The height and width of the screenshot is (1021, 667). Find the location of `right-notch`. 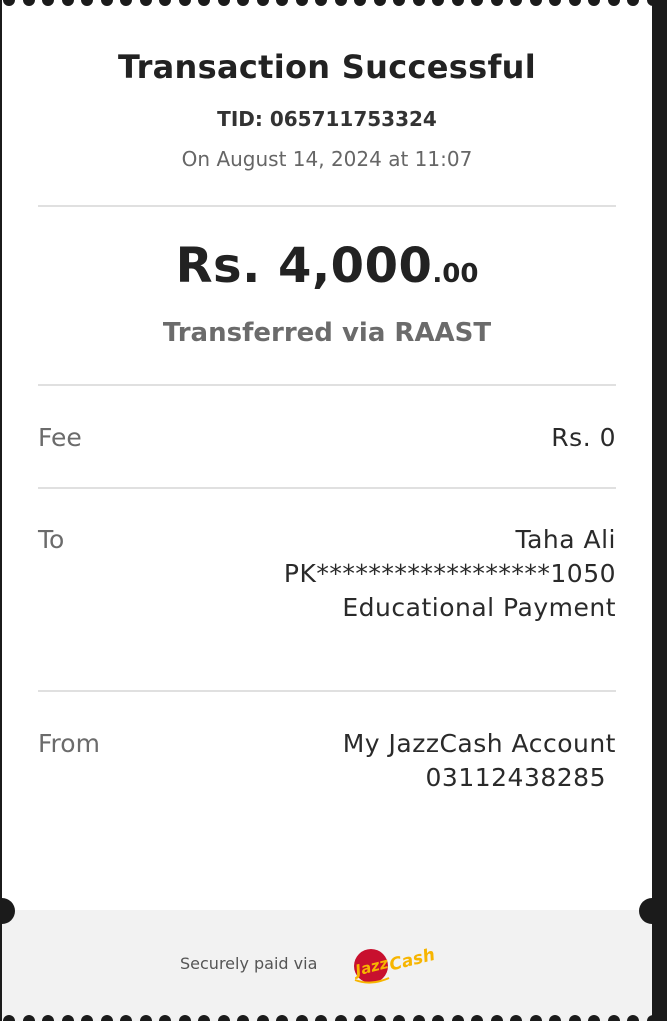

right-notch is located at coordinates (652, 911).